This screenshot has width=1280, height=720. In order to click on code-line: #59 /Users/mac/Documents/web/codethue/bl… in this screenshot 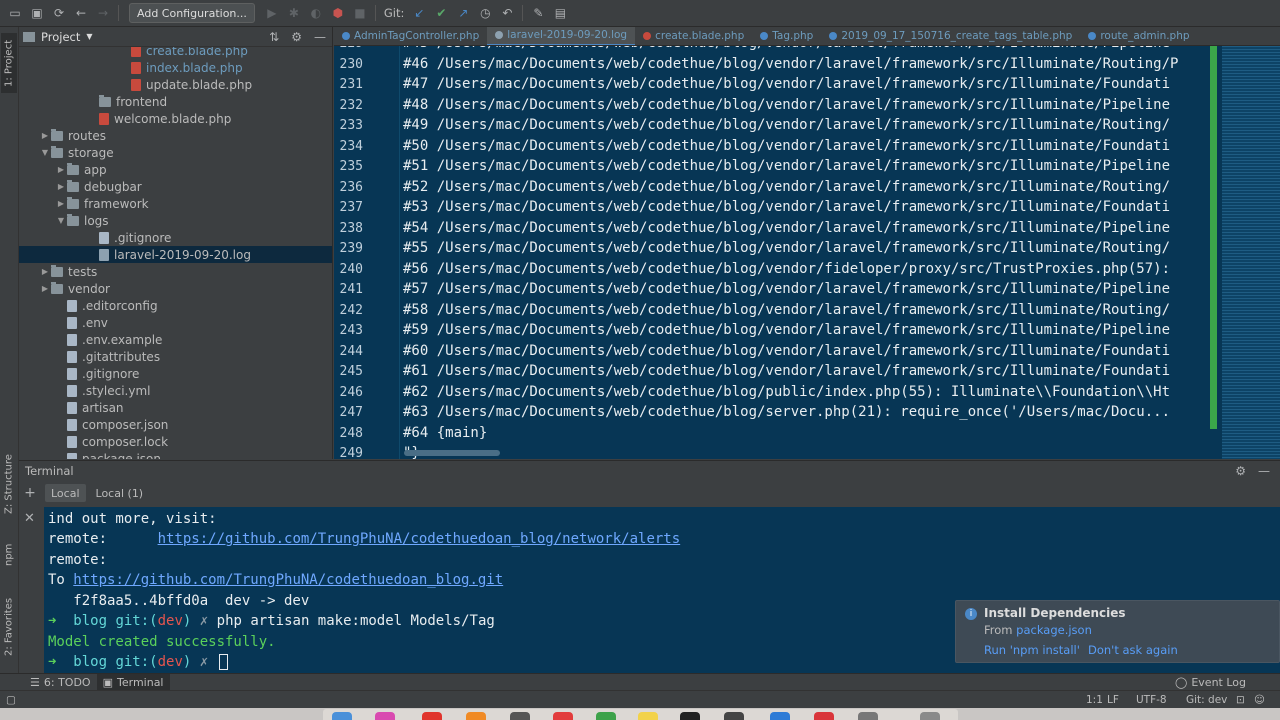, I will do `click(786, 330)`.